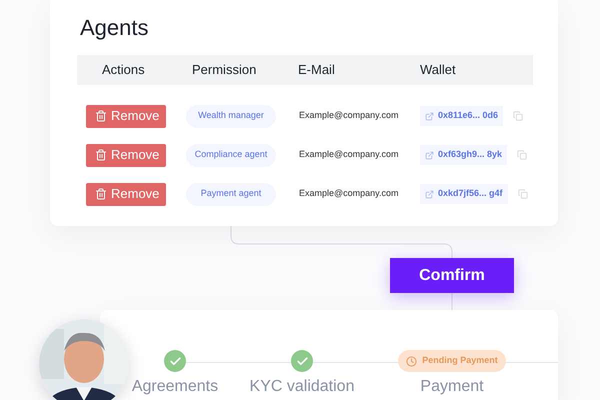  Describe the element at coordinates (115, 28) in the screenshot. I see `card-title: Agents` at that location.